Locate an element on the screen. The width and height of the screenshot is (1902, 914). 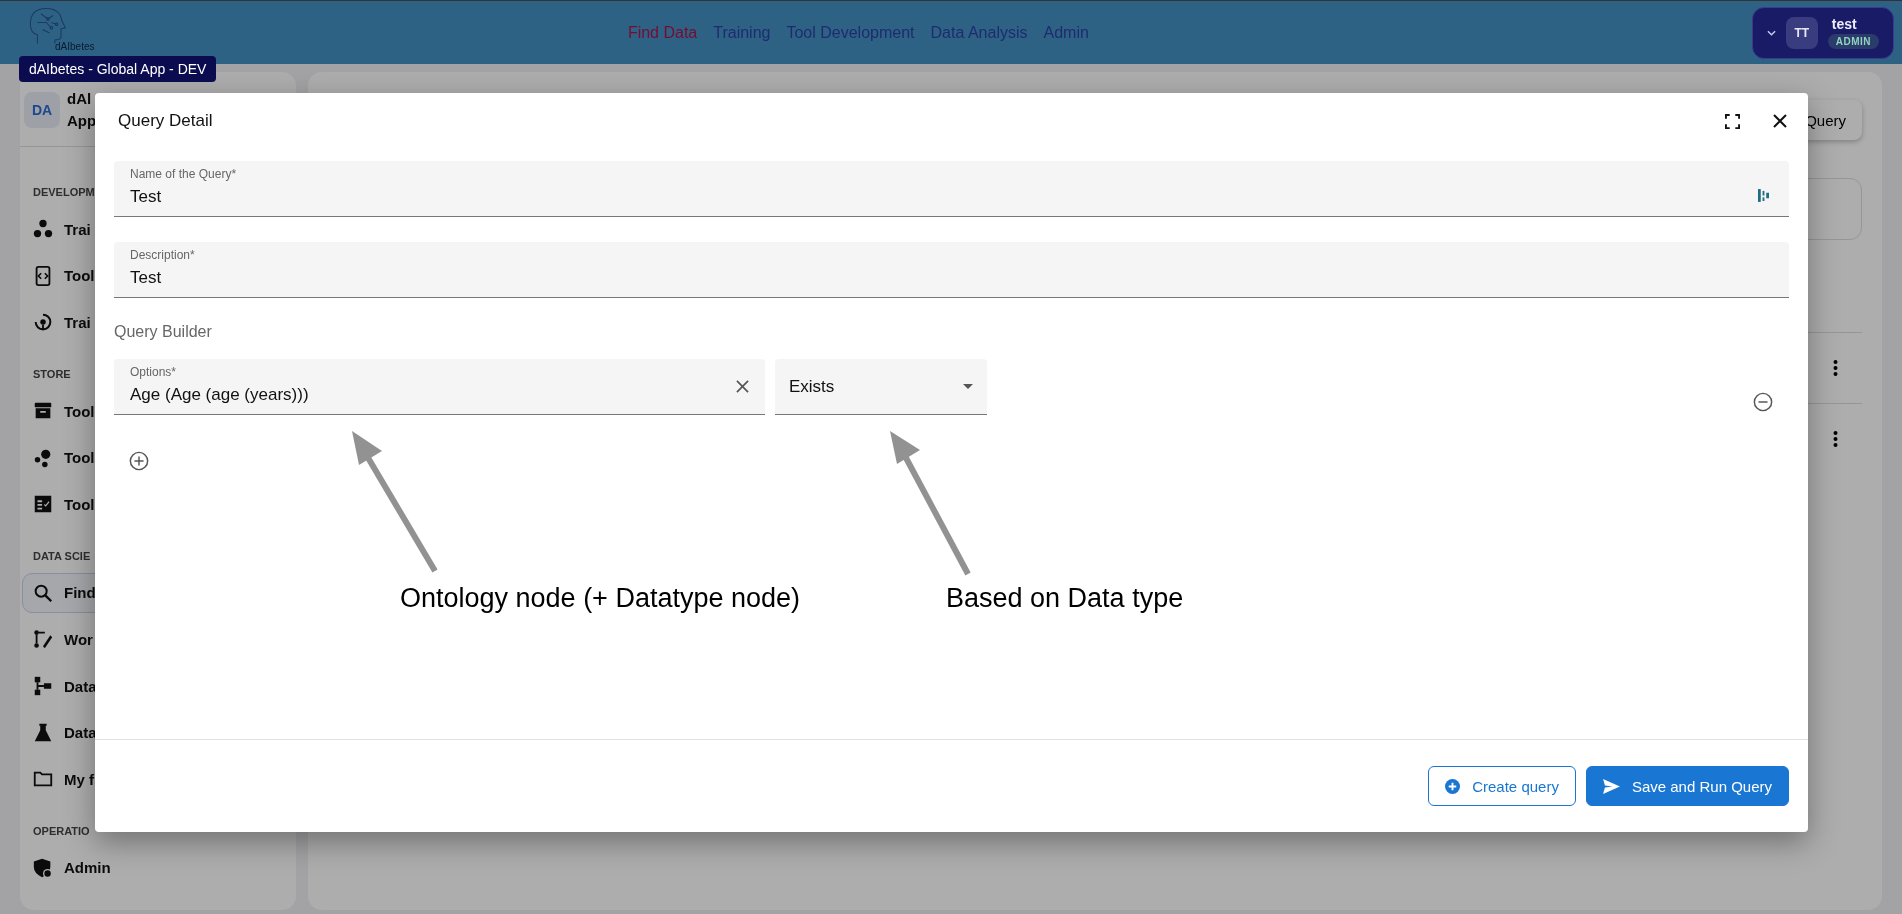
section-heading: DEVELOPM is located at coordinates (64, 191).